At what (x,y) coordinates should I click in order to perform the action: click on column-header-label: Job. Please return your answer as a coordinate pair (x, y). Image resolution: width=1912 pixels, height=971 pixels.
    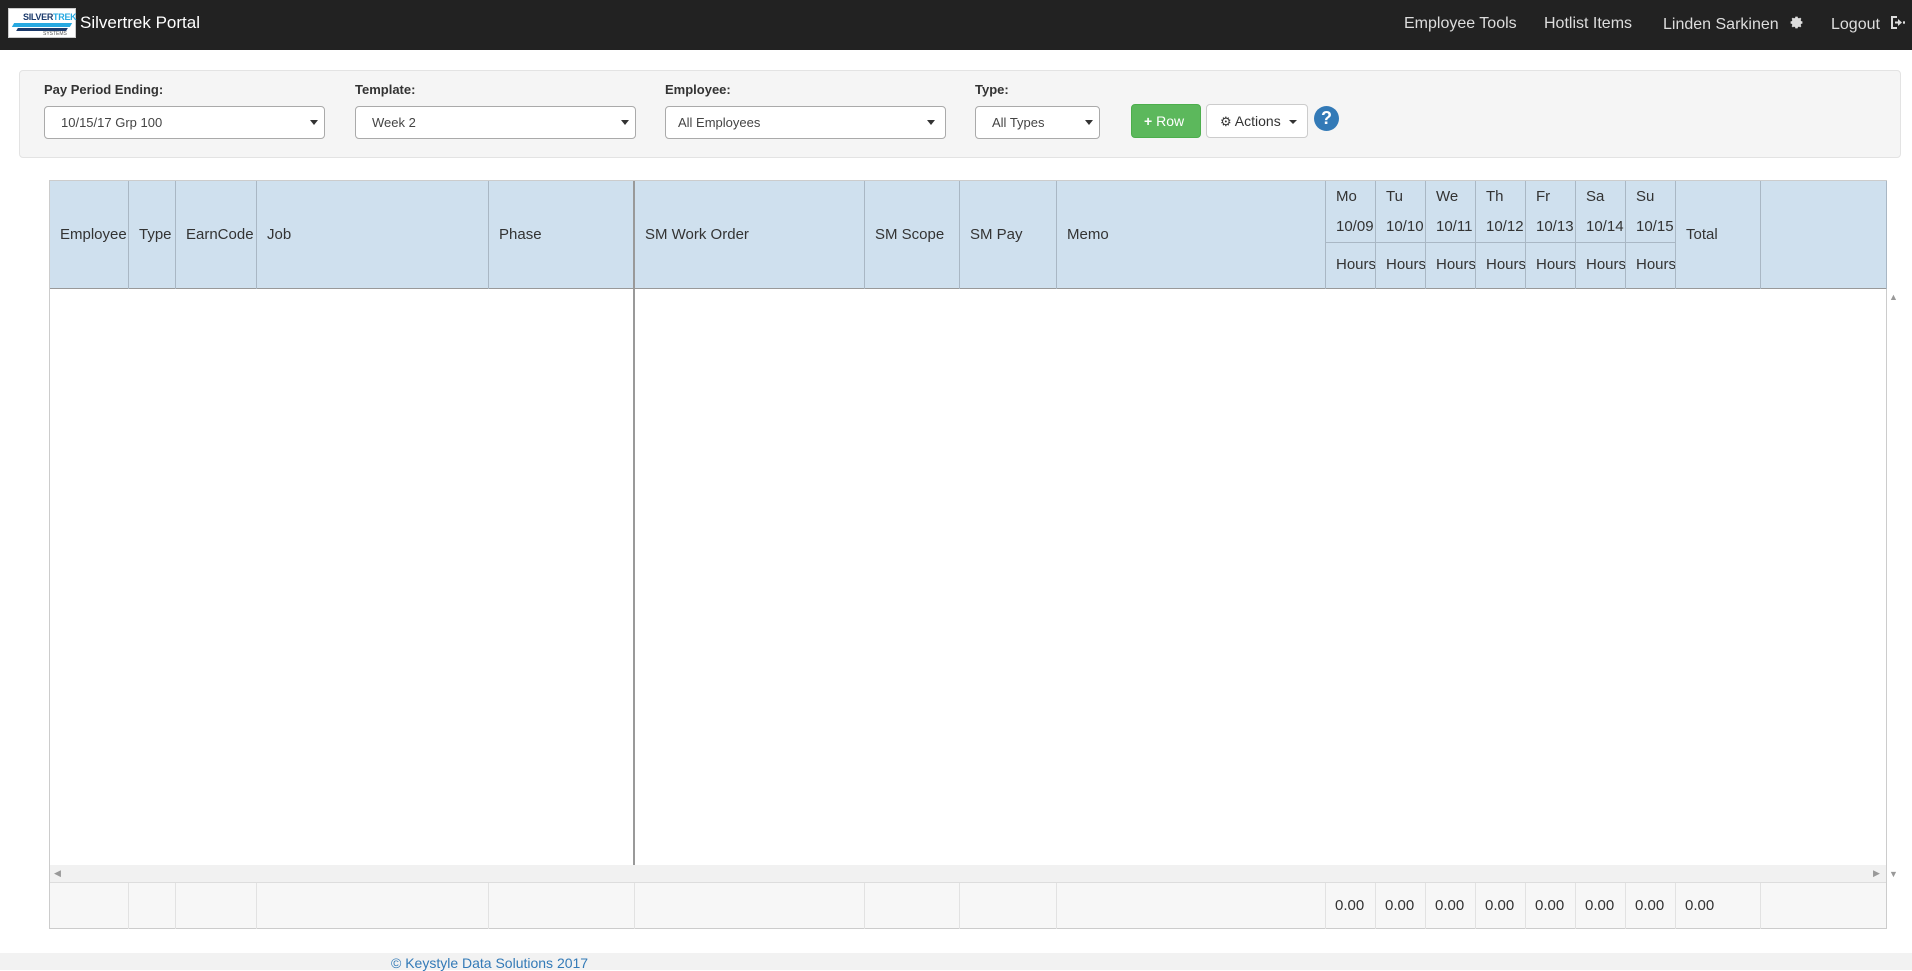
    Looking at the image, I should click on (279, 234).